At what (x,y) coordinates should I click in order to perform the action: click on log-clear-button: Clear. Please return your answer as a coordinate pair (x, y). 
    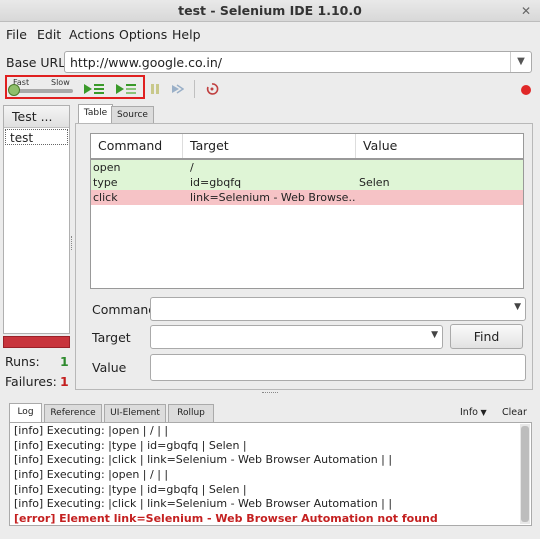
    Looking at the image, I should click on (514, 412).